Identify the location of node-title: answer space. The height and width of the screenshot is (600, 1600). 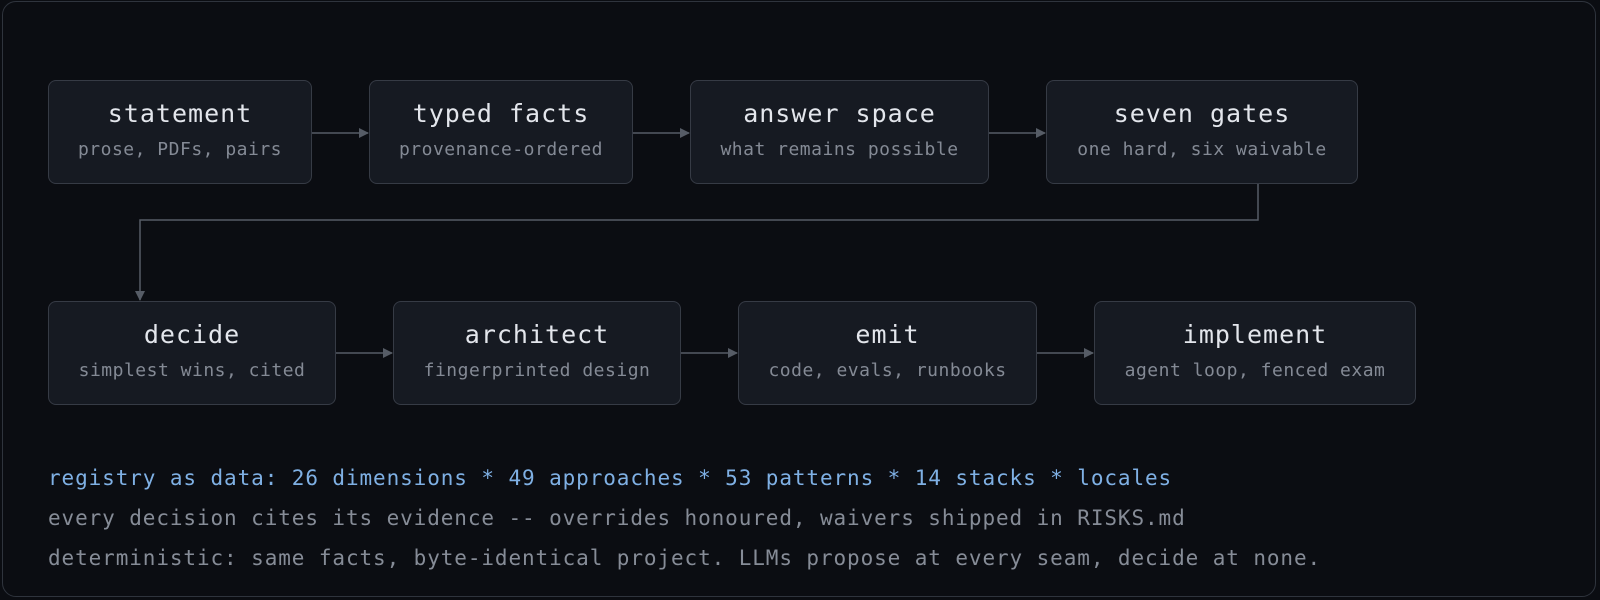
(839, 113).